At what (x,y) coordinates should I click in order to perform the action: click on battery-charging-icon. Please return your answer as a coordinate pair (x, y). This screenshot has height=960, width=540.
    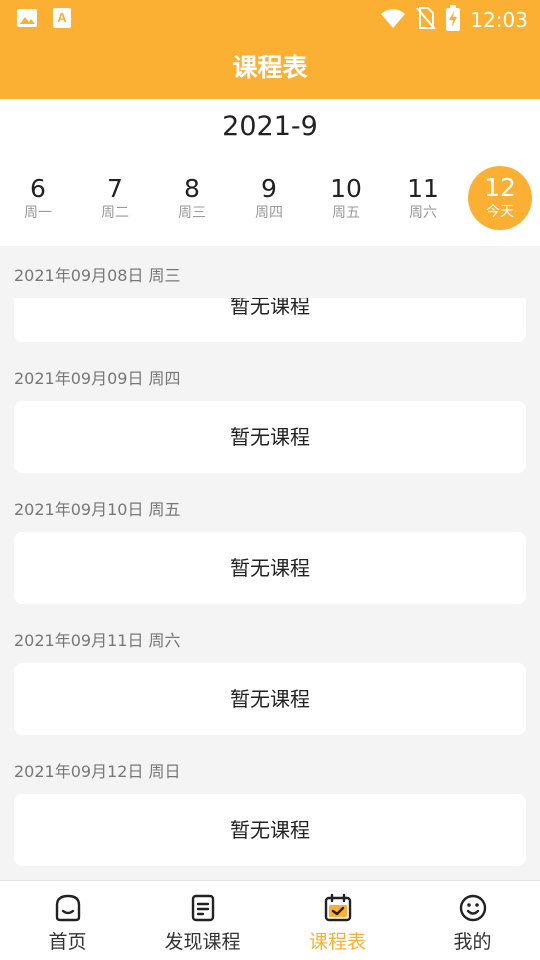
    Looking at the image, I should click on (453, 20).